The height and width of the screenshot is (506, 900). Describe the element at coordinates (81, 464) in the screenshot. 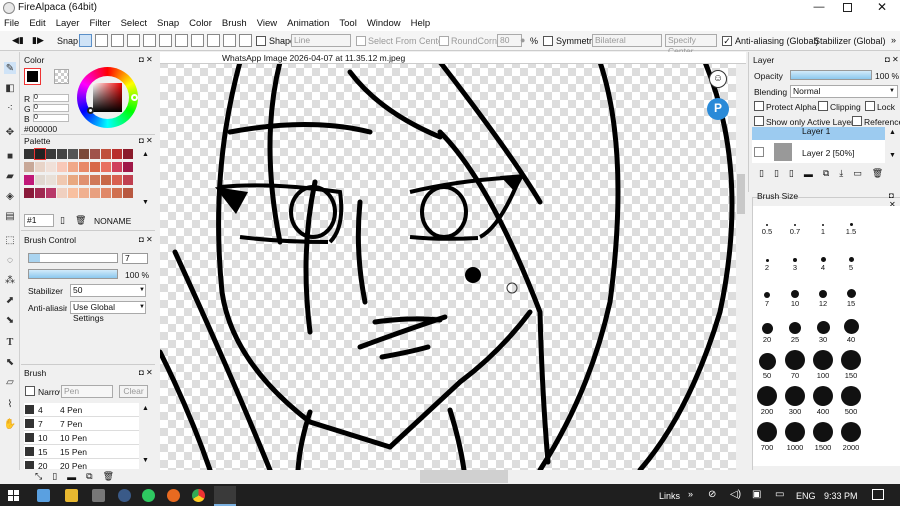

I see `brush-list-item: 20 20 Pen` at that location.